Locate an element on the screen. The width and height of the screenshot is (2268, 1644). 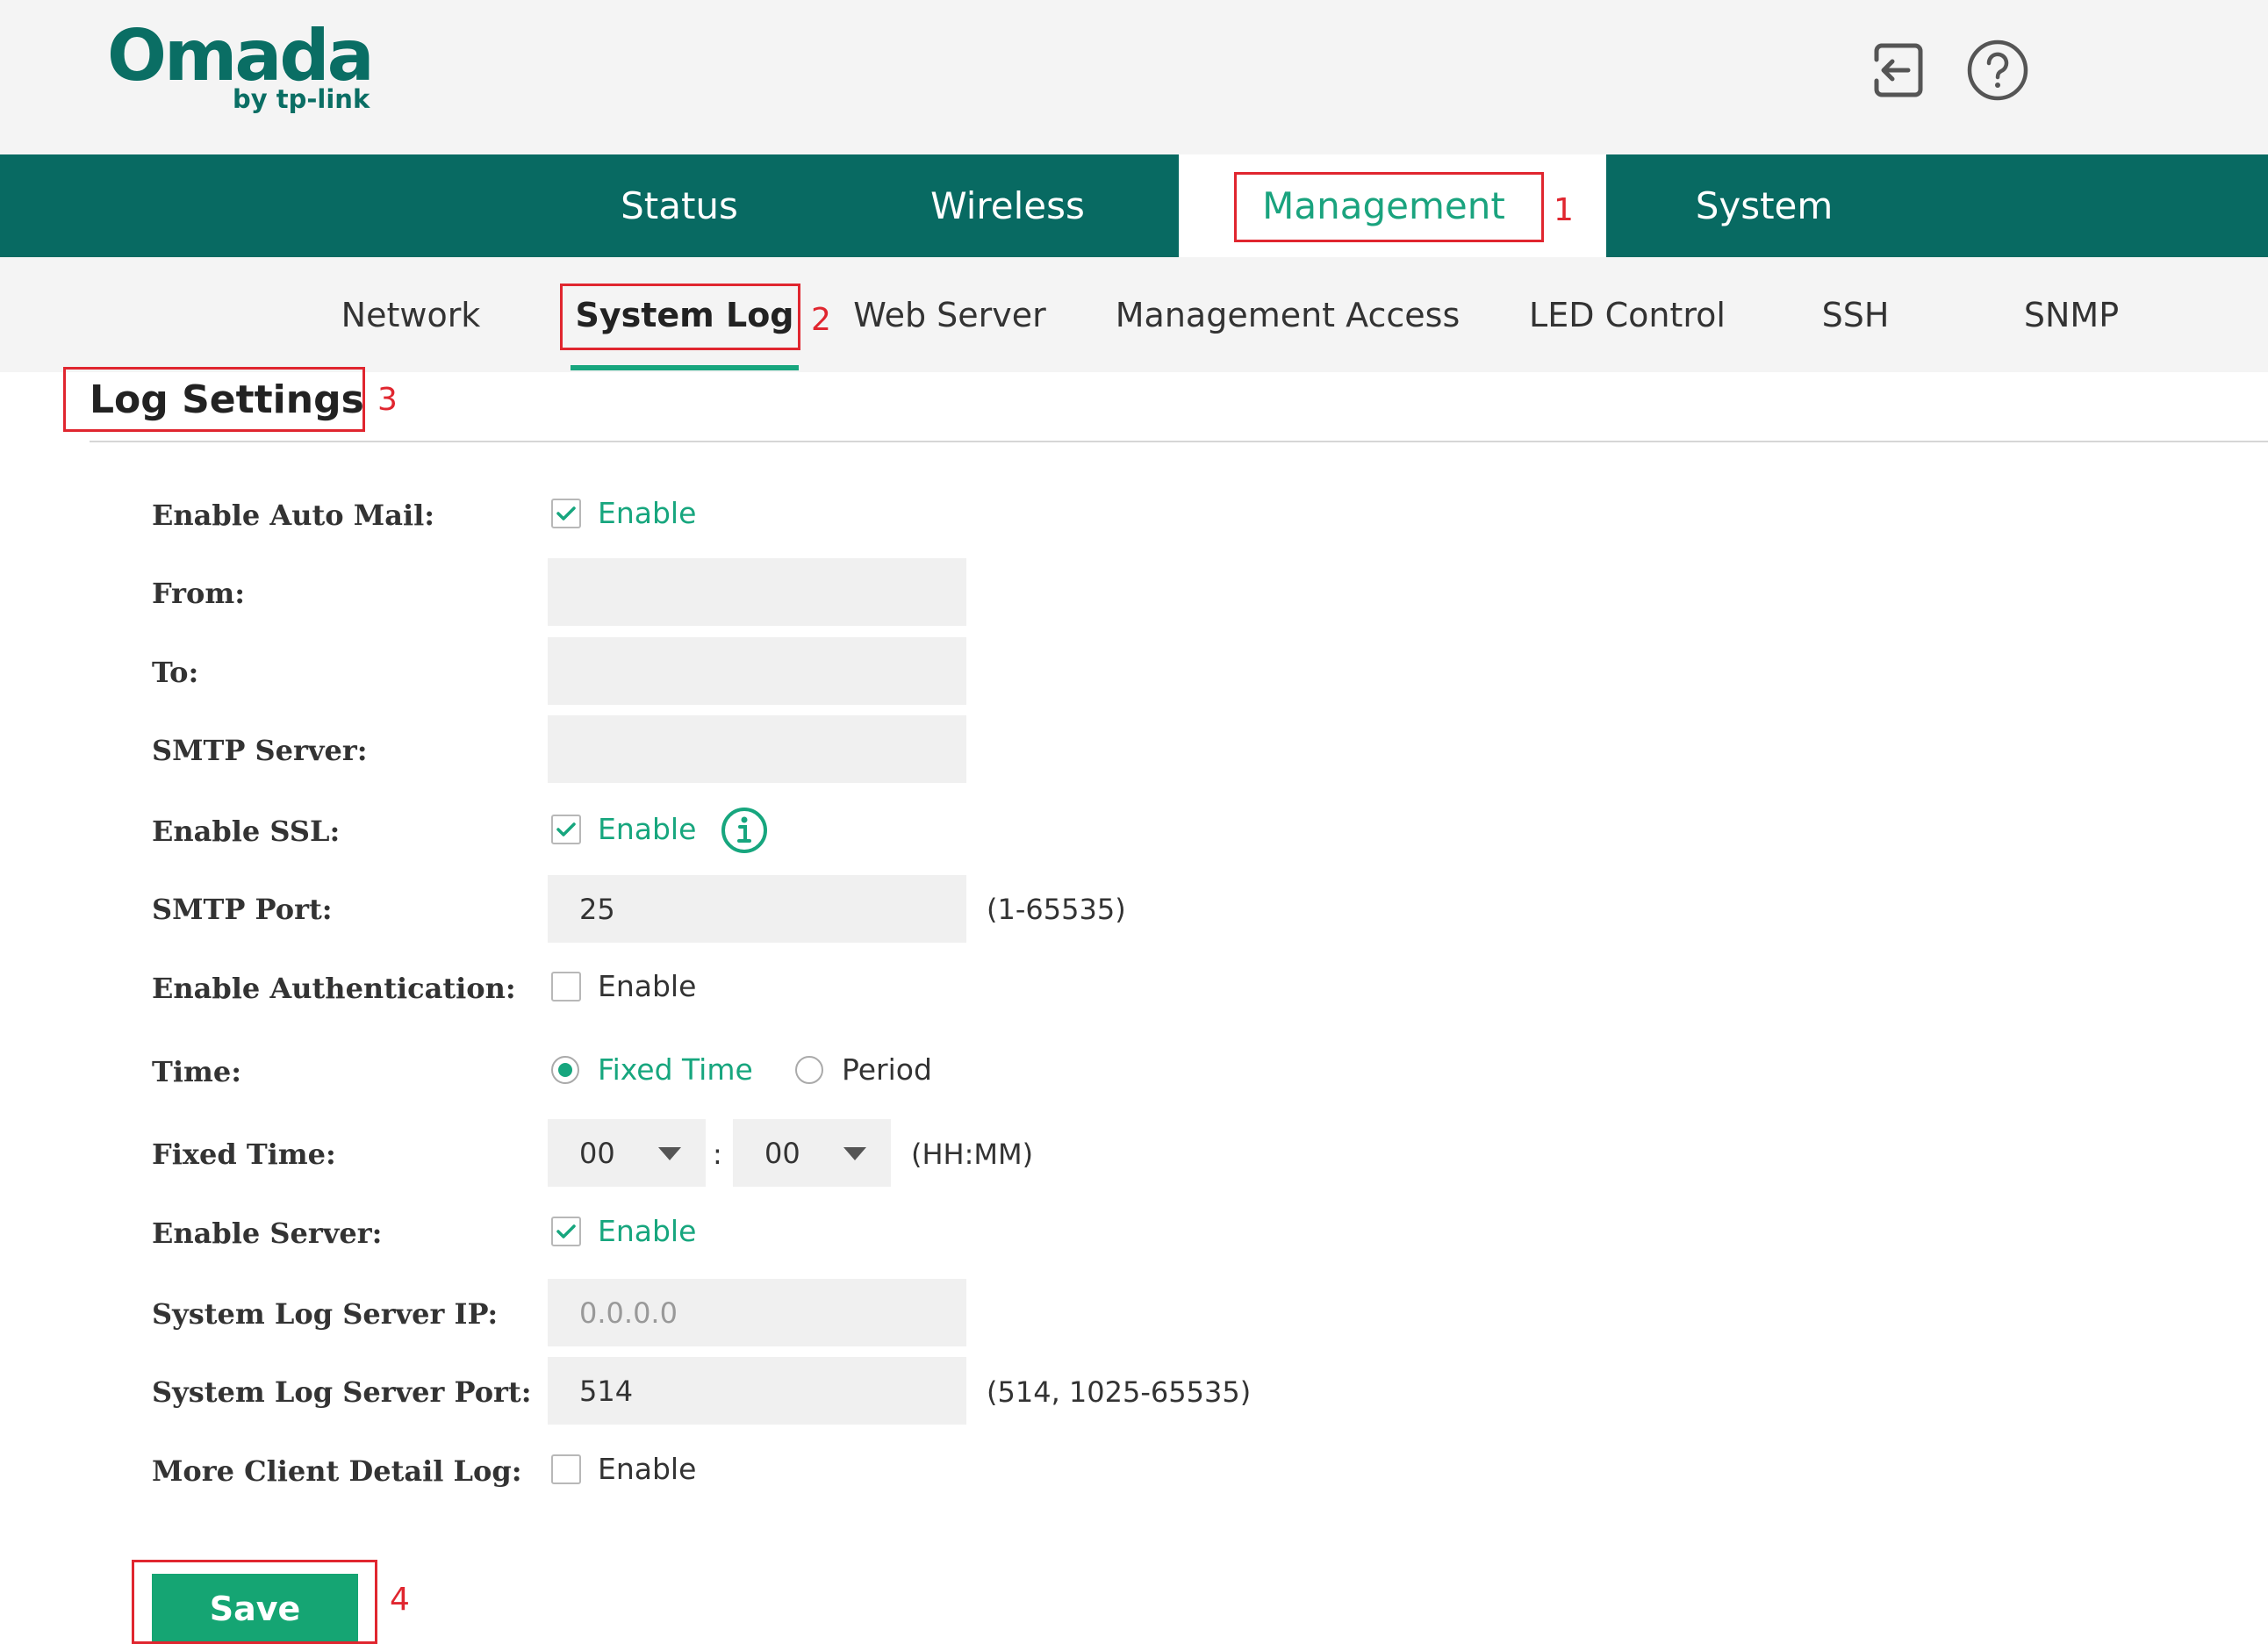
fixed-time-hint: (HH:MM) is located at coordinates (972, 1154).